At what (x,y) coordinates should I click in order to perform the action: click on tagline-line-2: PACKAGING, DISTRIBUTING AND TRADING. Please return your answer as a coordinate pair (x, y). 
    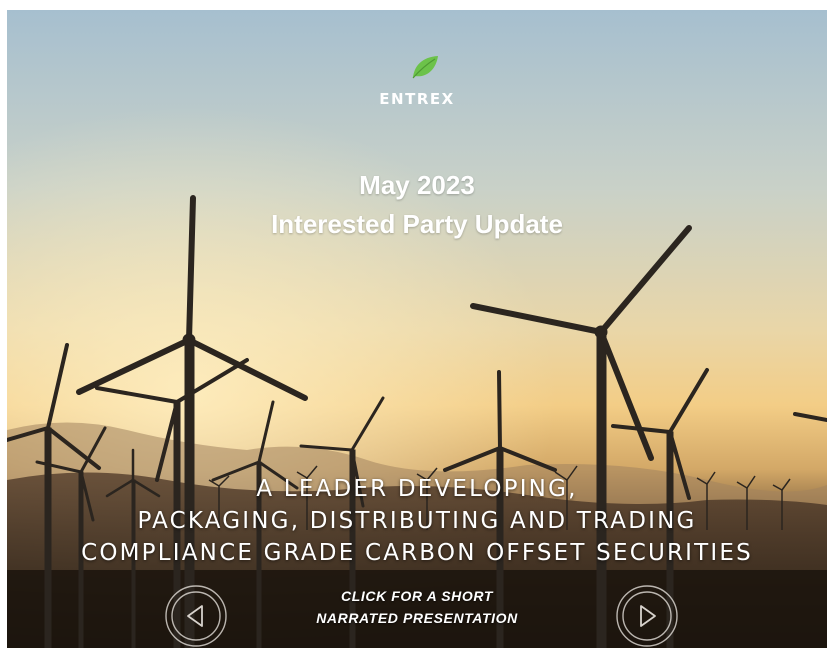
    Looking at the image, I should click on (417, 521).